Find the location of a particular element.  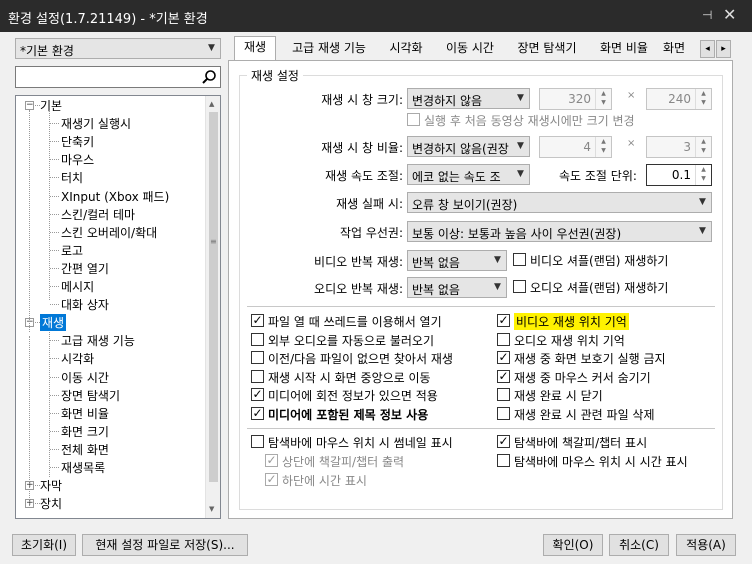

ratio-height-stepper: 3 ▲ ▼ is located at coordinates (679, 147).